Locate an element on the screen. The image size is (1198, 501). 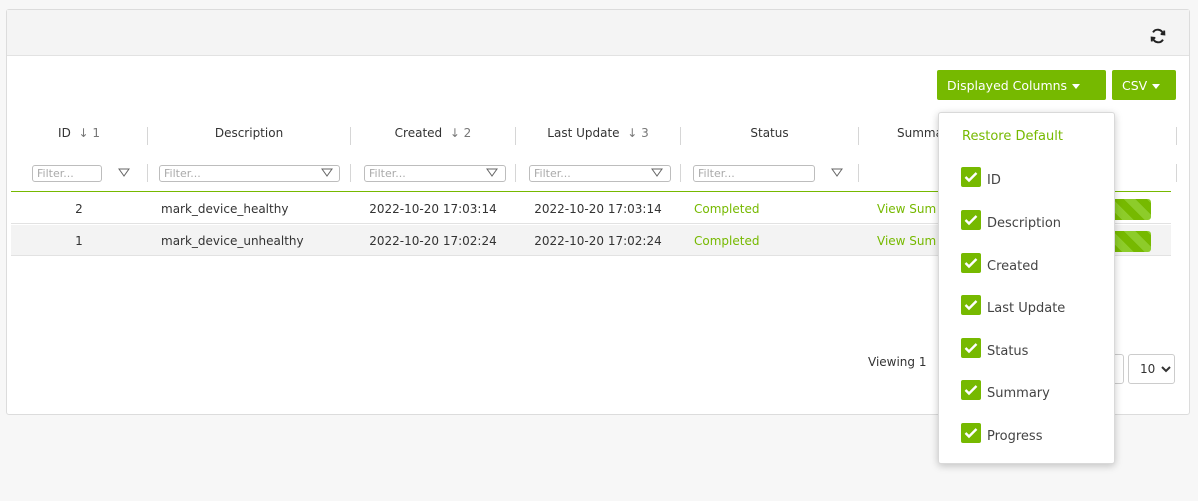
column-header-summary: Summa is located at coordinates (904, 133).